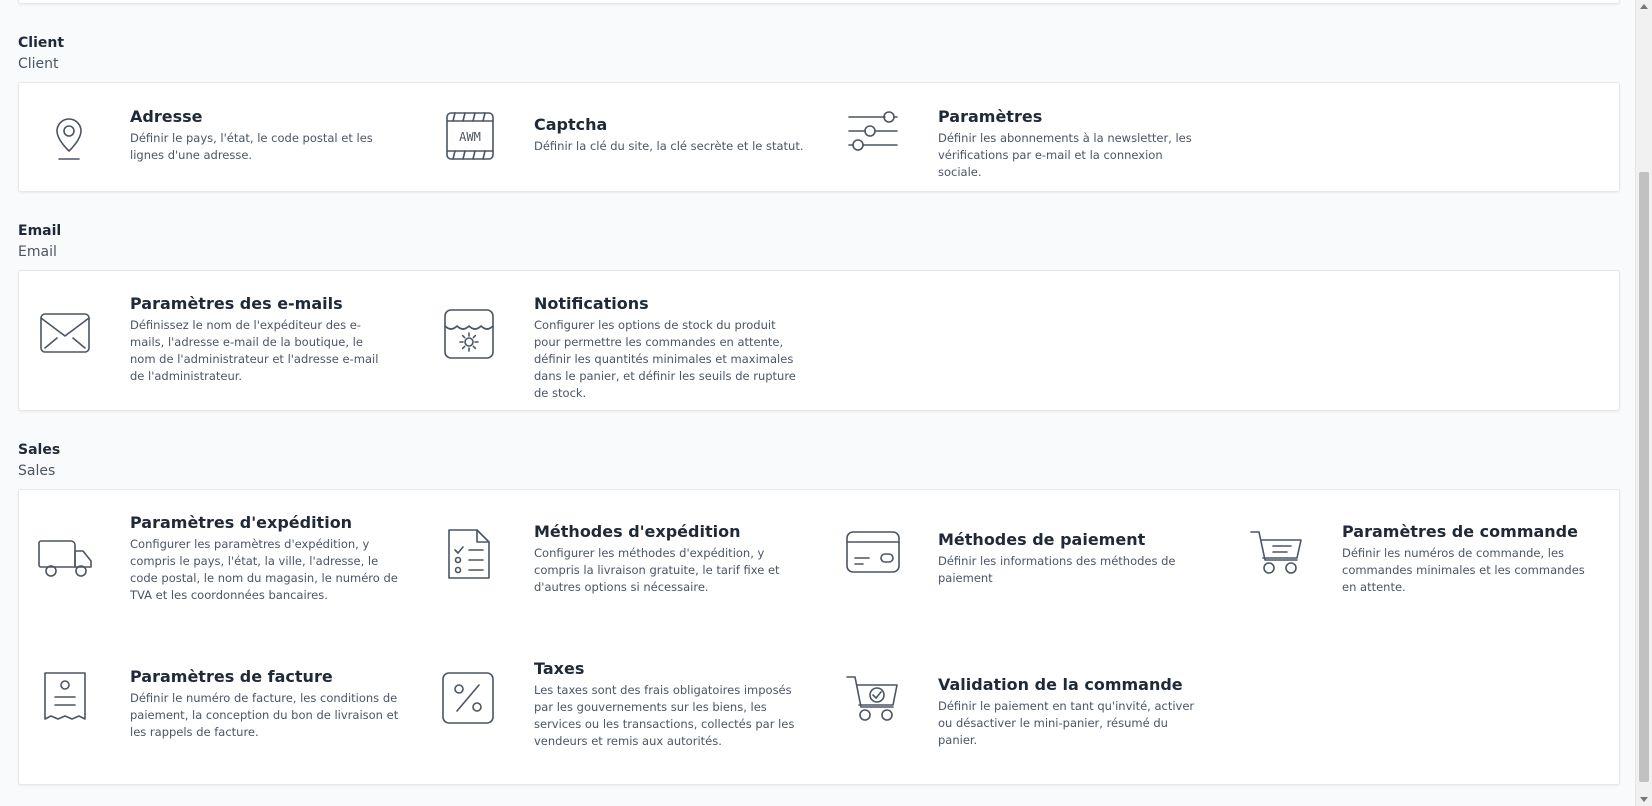  I want to click on section-title-sales: Sales, so click(39, 450).